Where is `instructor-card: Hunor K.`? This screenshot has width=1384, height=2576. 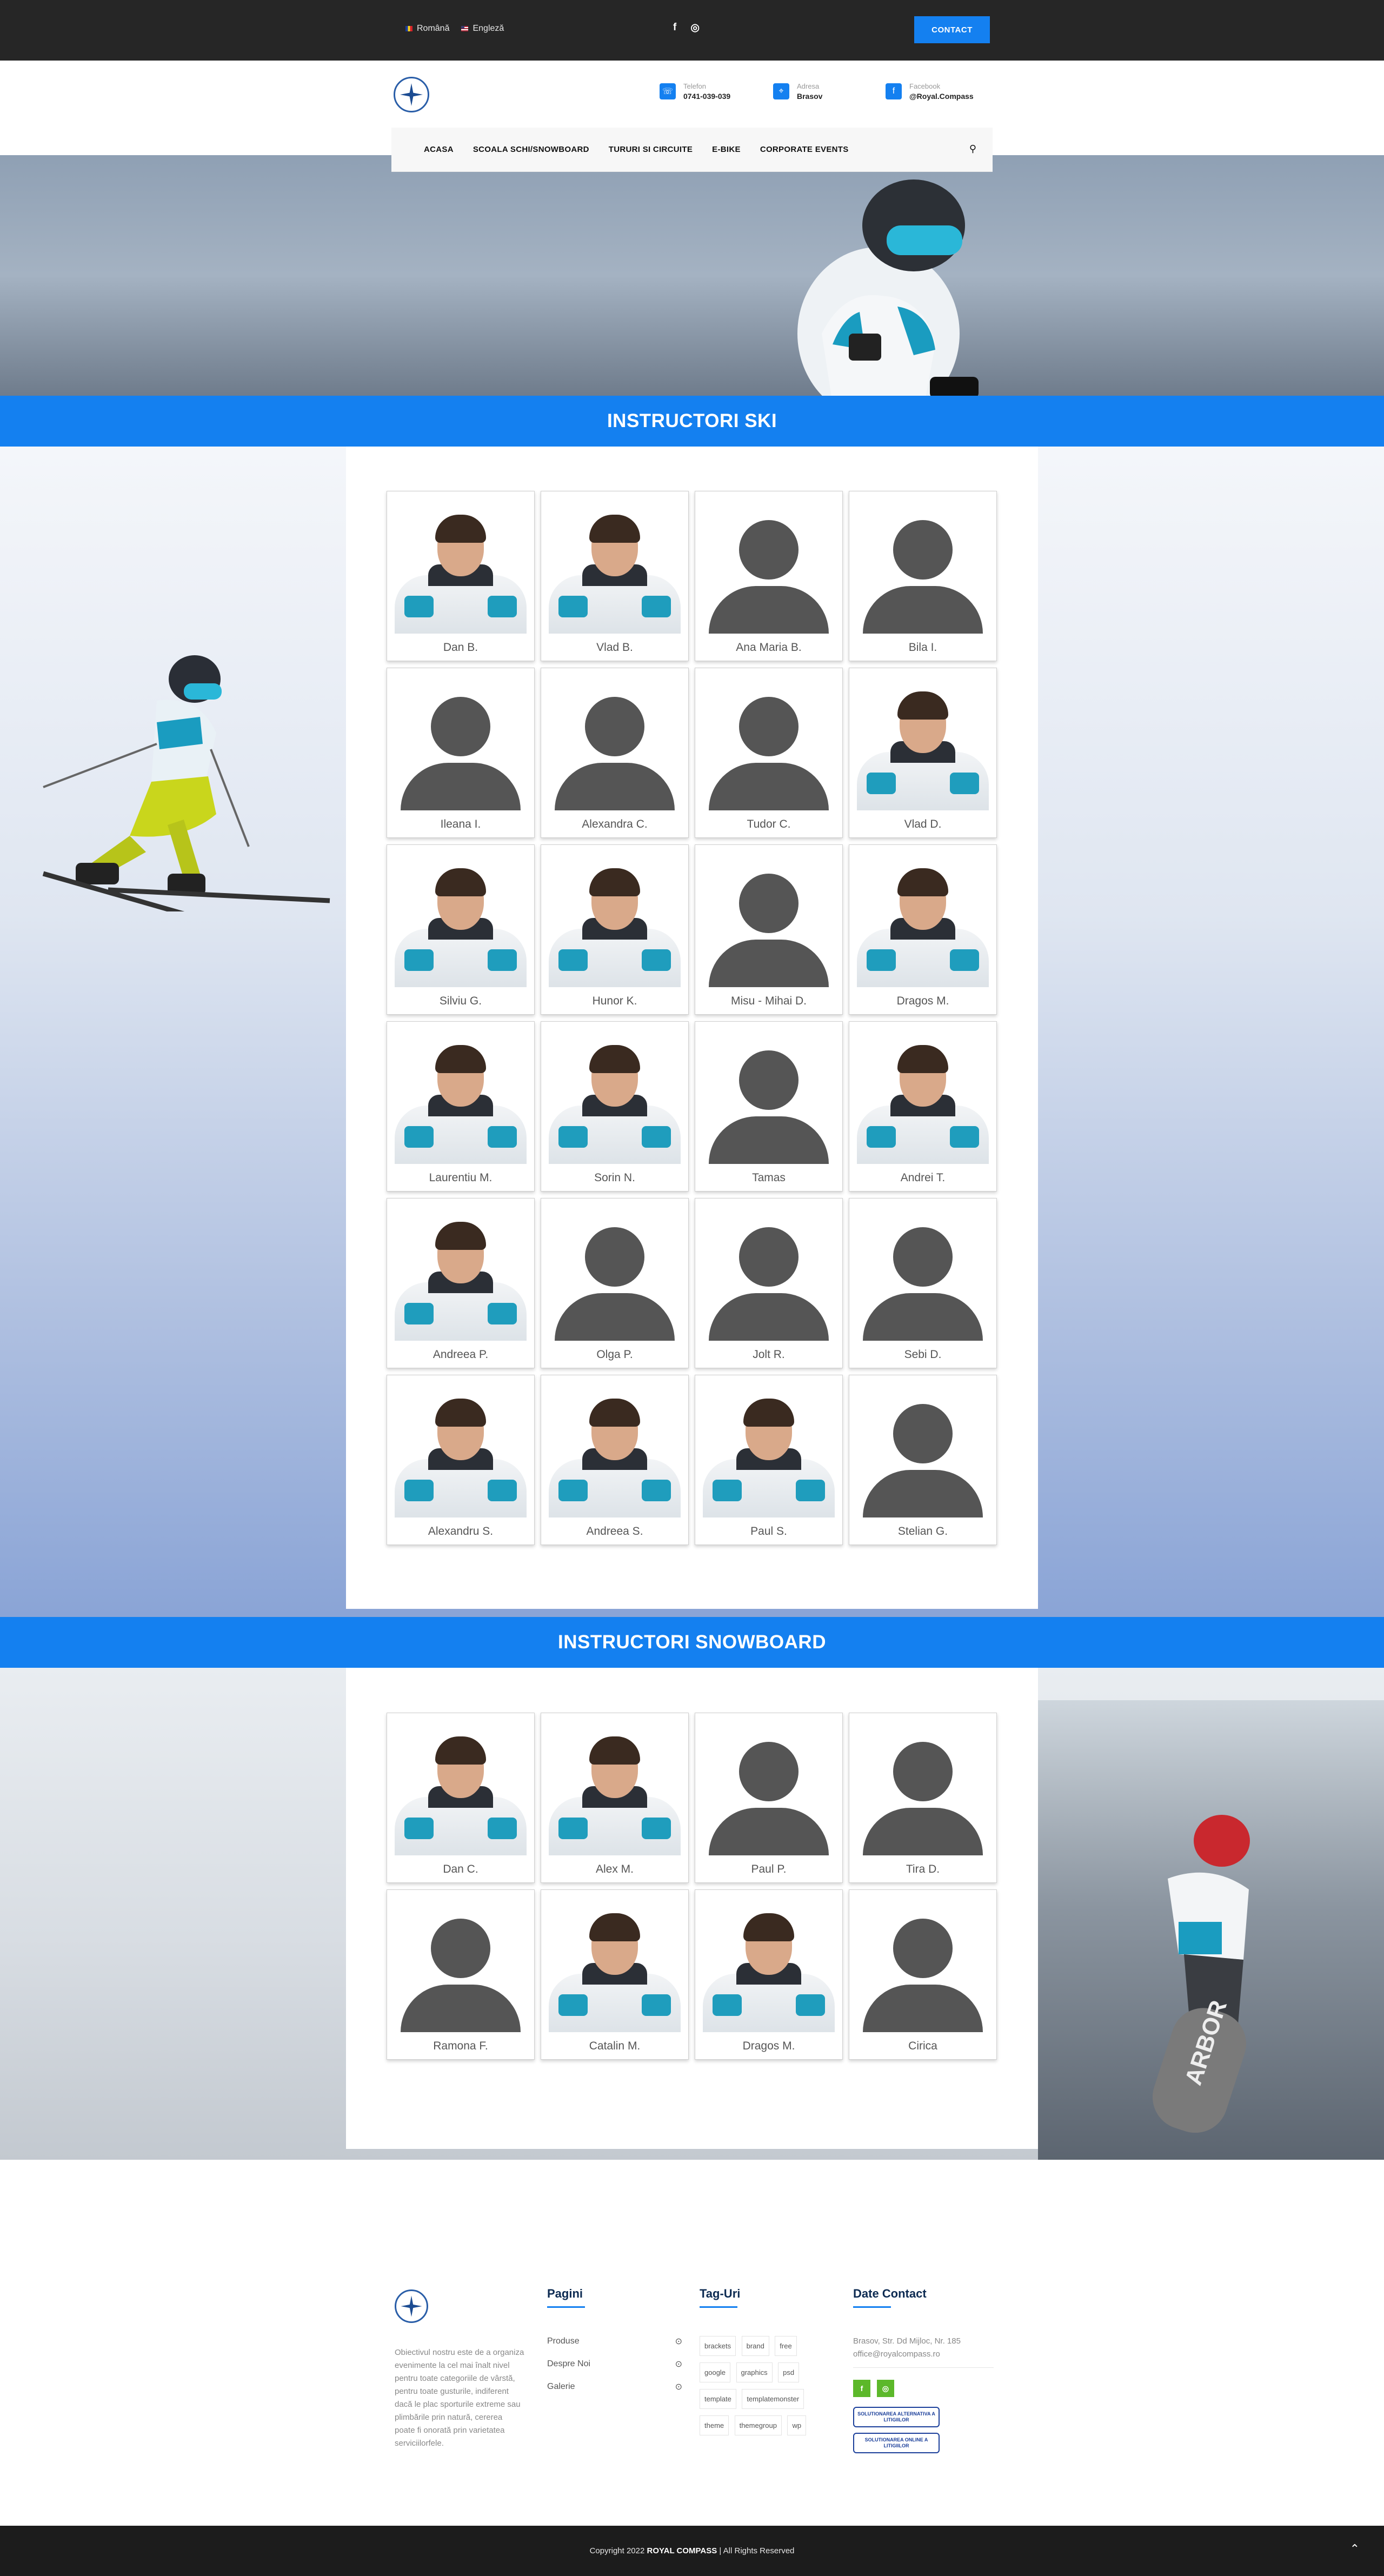
instructor-card: Hunor K. is located at coordinates (615, 929).